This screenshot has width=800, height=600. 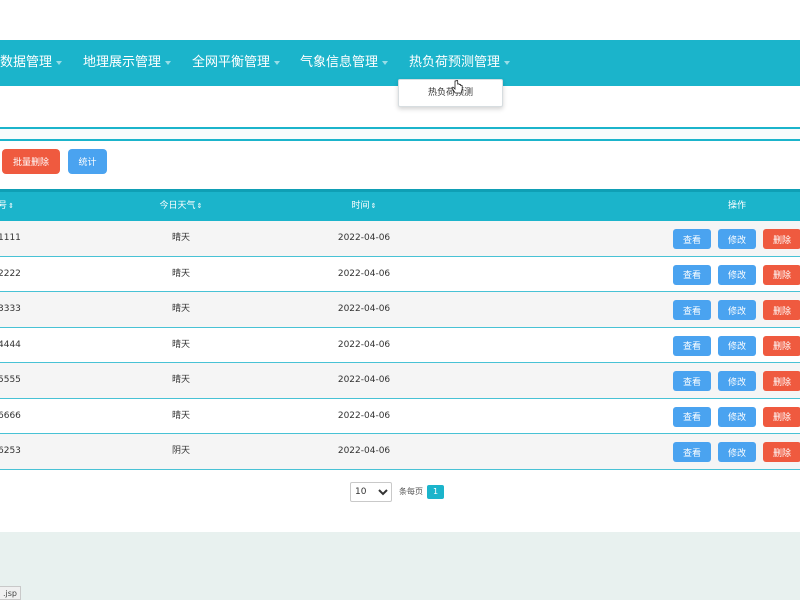 I want to click on nav-item-network-balance: 全网平衡管理, so click(x=236, y=63).